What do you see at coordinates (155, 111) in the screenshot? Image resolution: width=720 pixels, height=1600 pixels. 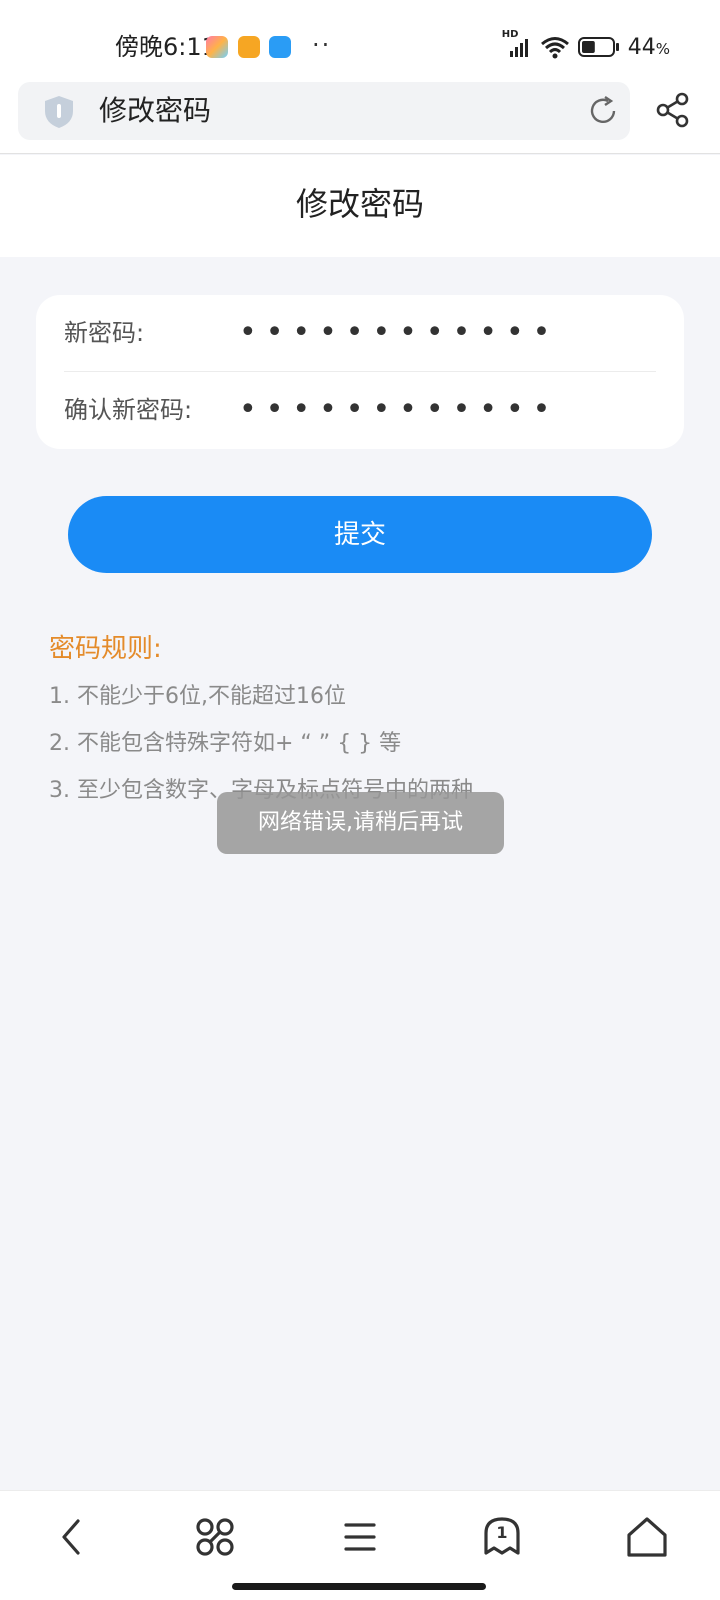 I see `address-title: 修改密码` at bounding box center [155, 111].